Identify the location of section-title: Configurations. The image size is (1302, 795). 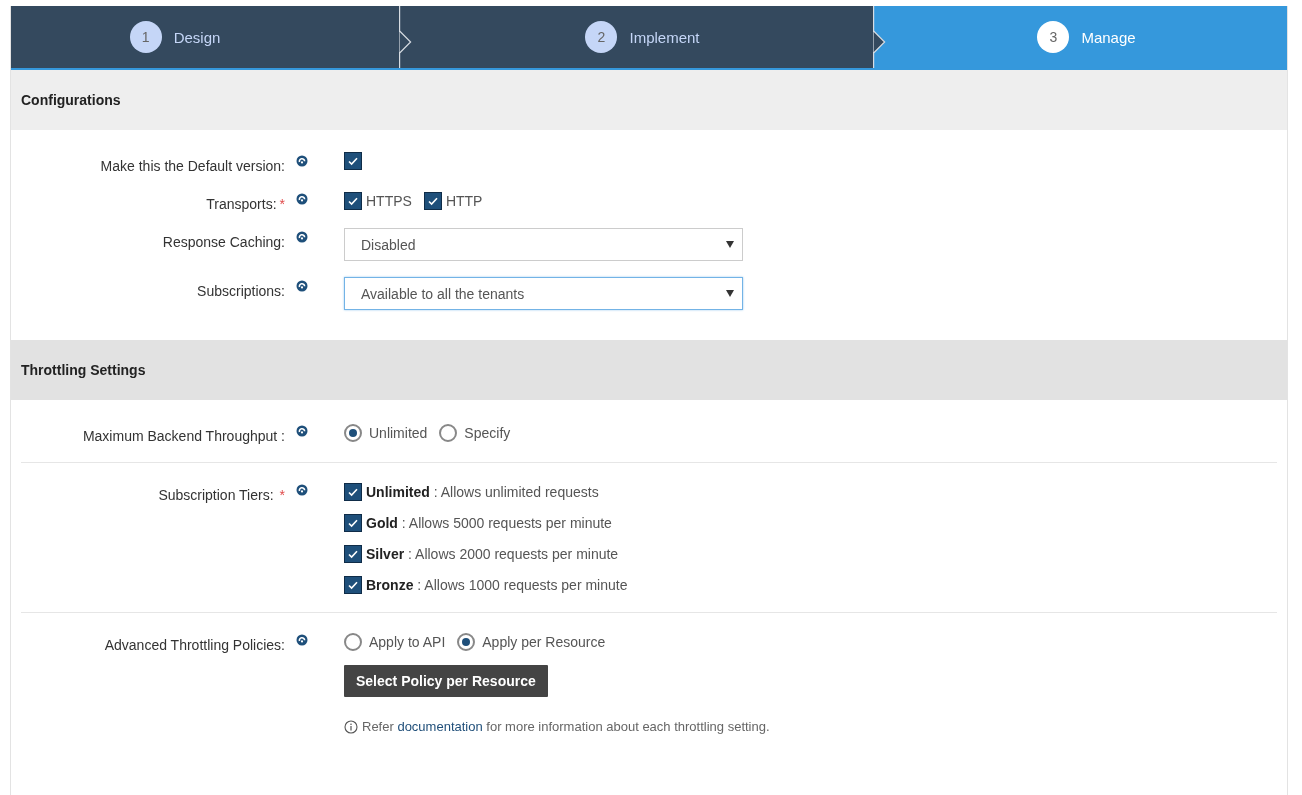
(71, 100).